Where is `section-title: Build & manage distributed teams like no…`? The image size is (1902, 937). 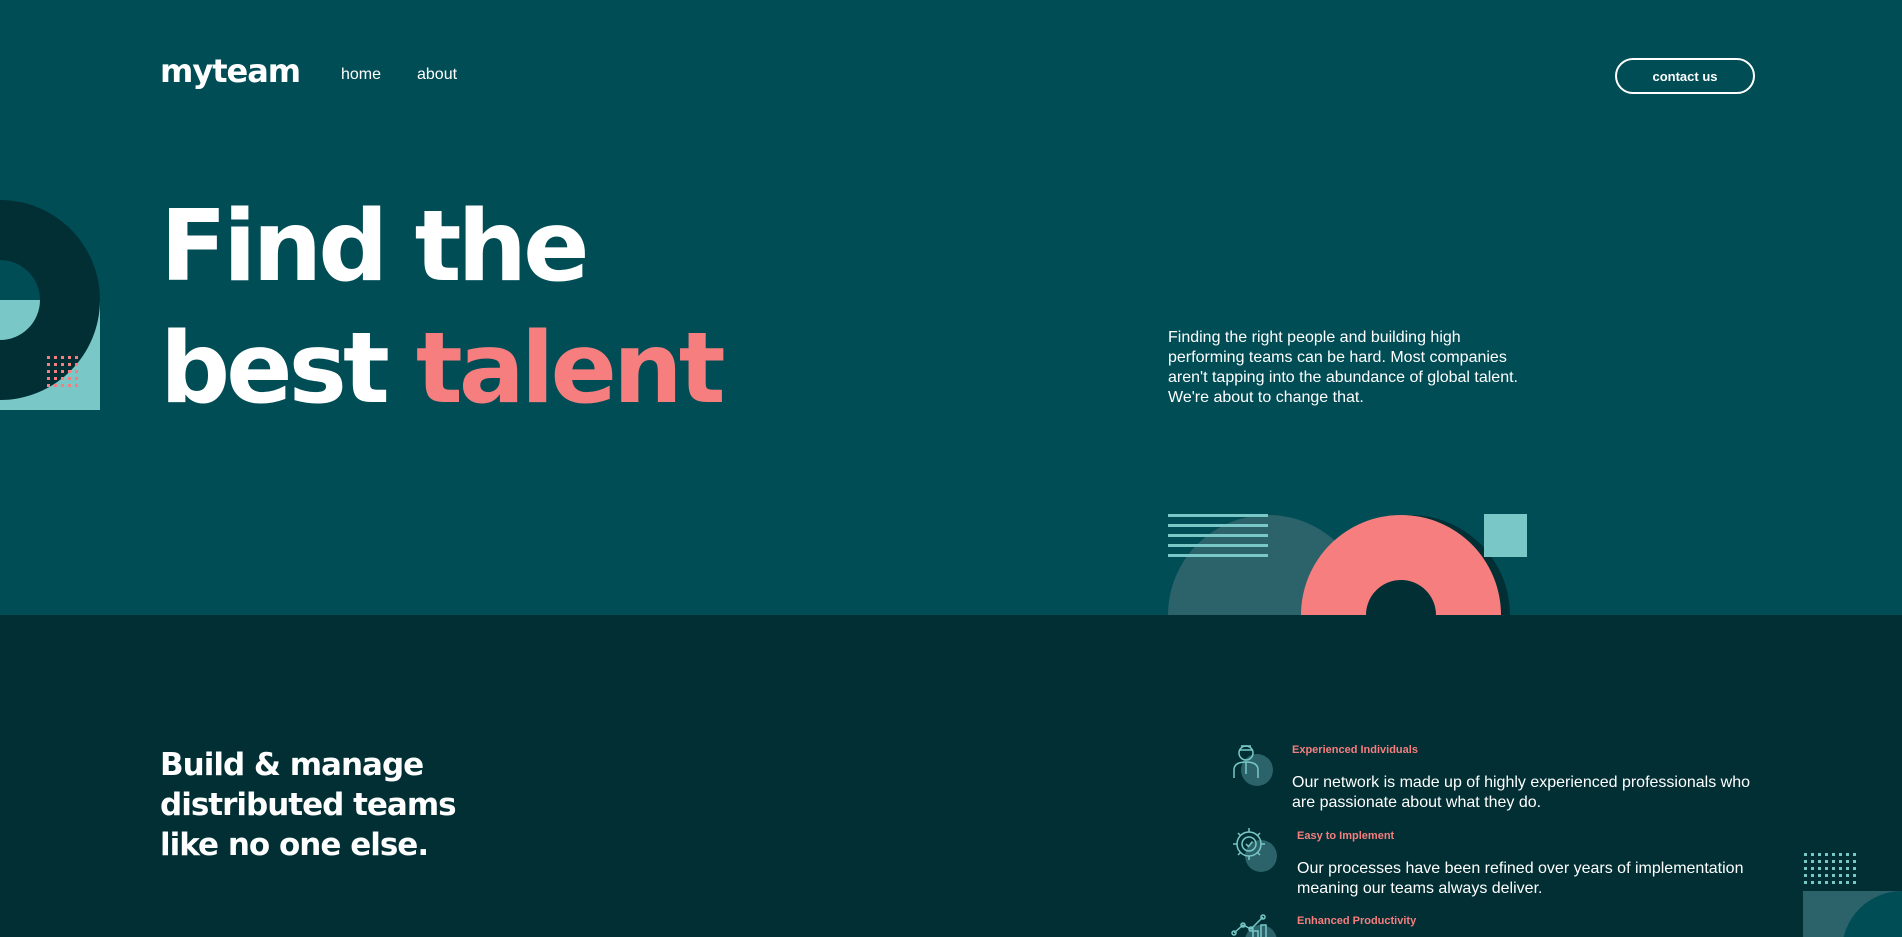
section-title: Build & manage distributed teams like no… is located at coordinates (308, 805).